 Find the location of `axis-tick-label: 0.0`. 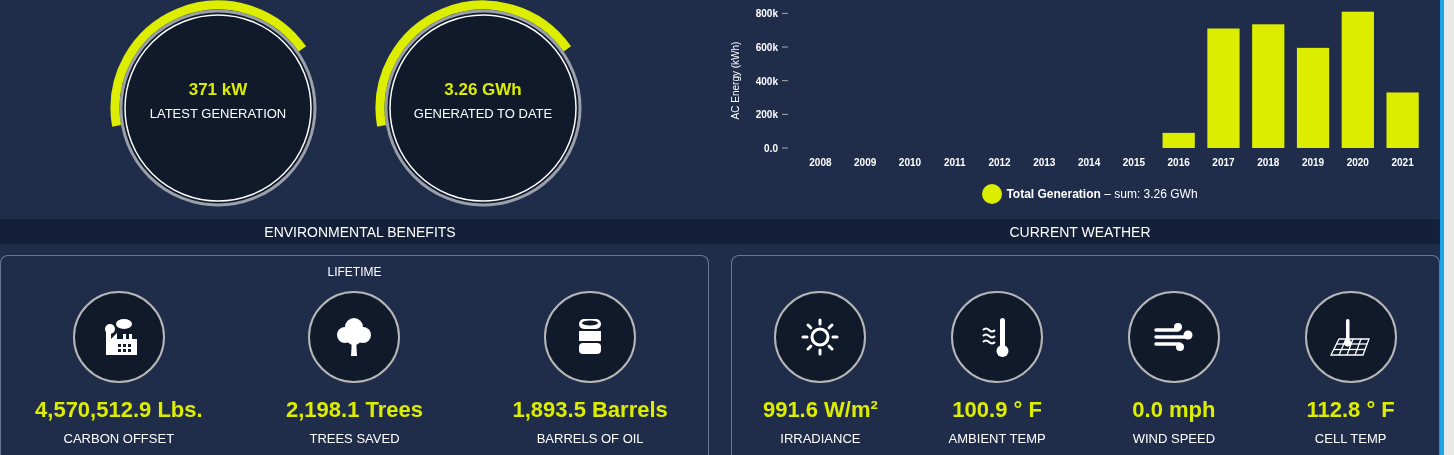

axis-tick-label: 0.0 is located at coordinates (776, 148).